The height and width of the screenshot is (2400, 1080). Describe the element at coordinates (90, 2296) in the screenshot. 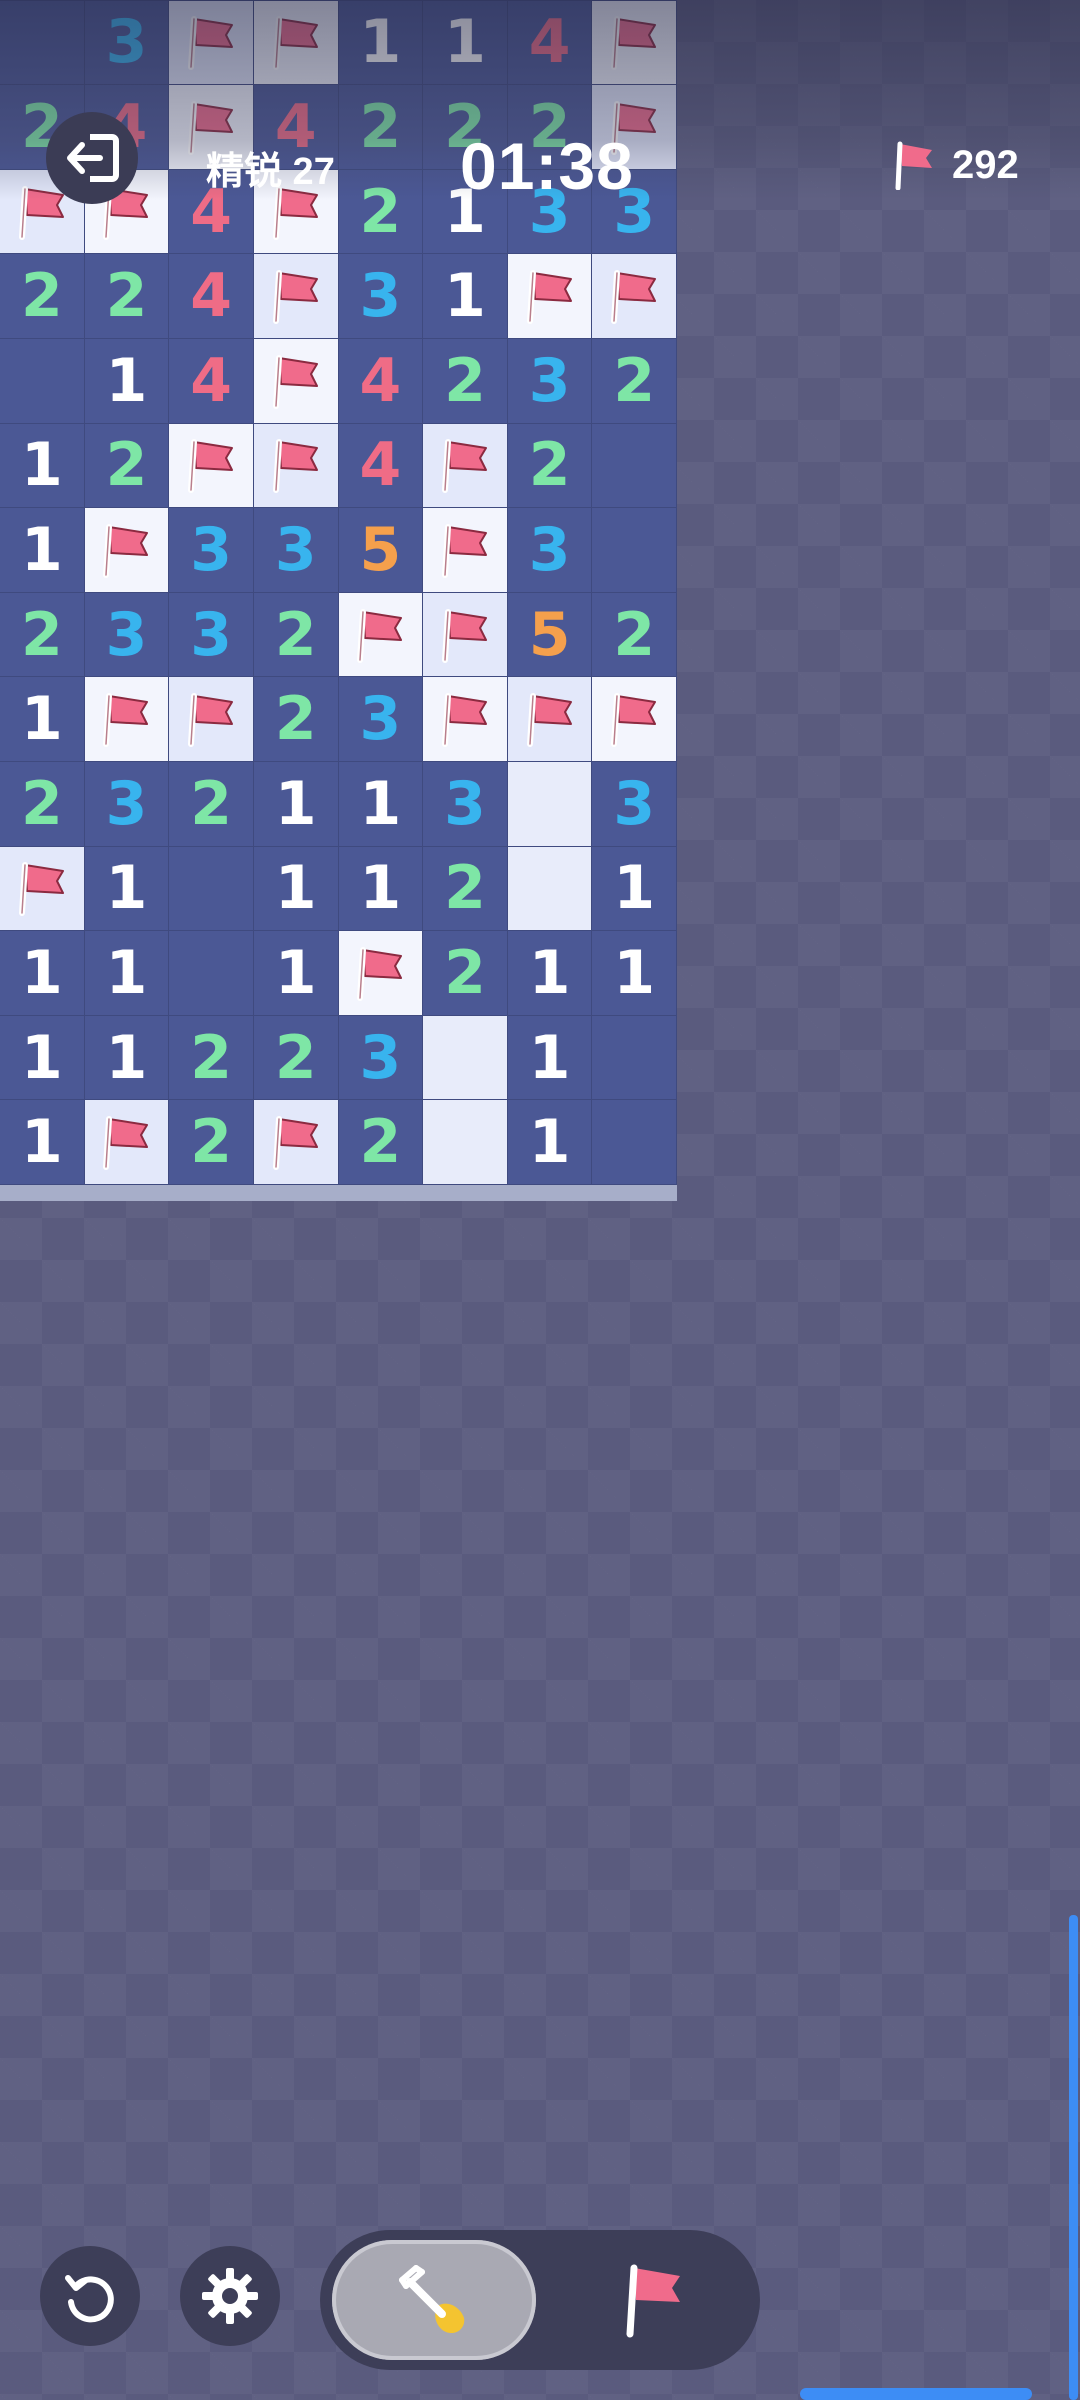

I see `undo-button` at that location.